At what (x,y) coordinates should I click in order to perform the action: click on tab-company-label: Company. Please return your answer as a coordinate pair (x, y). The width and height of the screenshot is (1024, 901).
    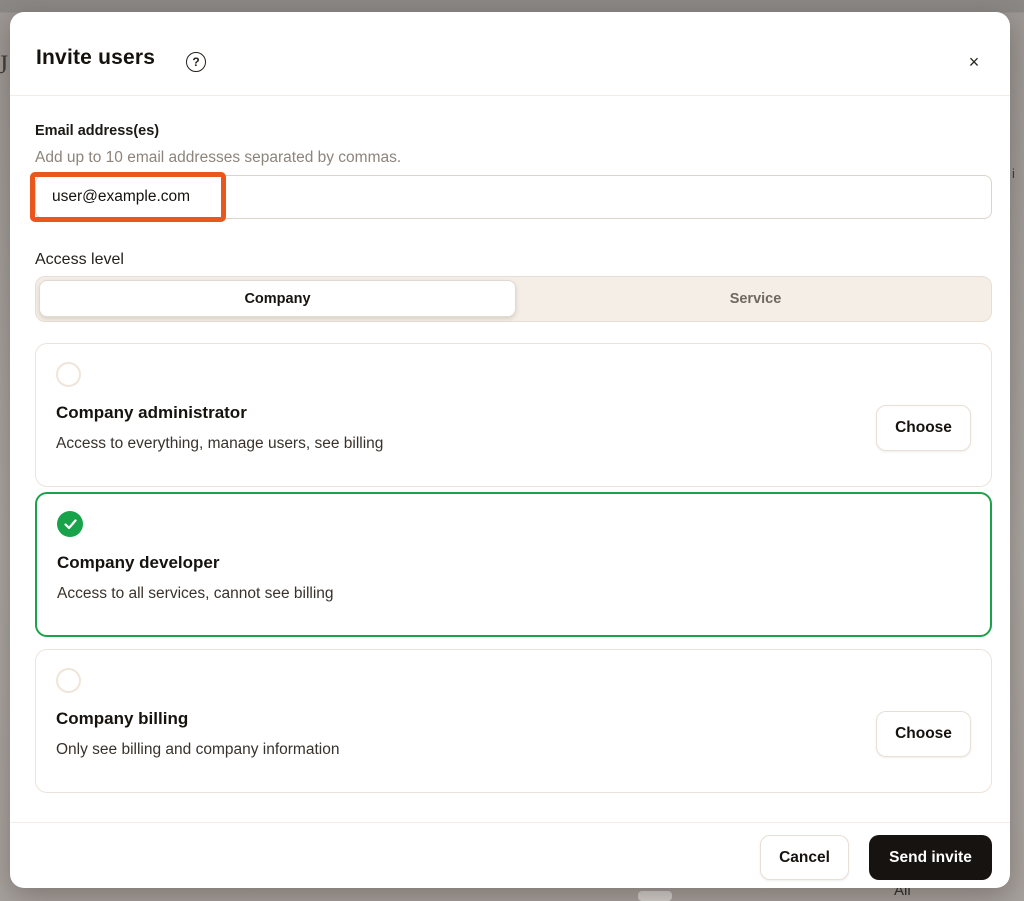
    Looking at the image, I should click on (277, 298).